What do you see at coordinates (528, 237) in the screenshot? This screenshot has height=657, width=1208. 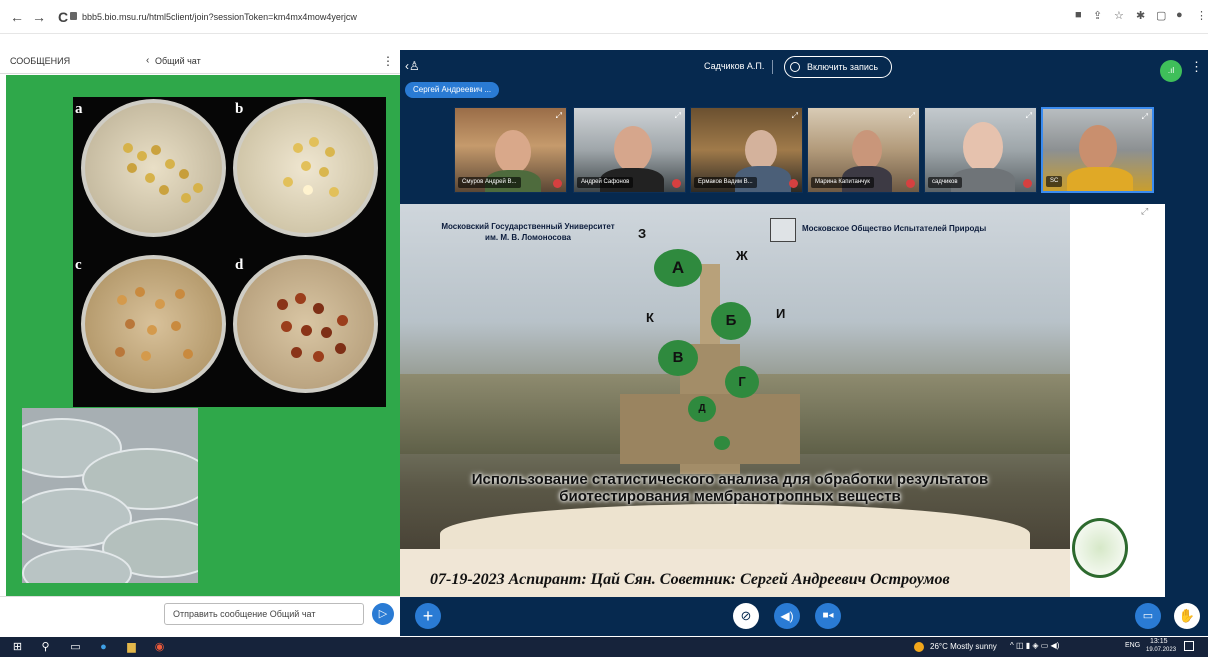 I see `university-name-line2: им. М. В. Ломоносова` at bounding box center [528, 237].